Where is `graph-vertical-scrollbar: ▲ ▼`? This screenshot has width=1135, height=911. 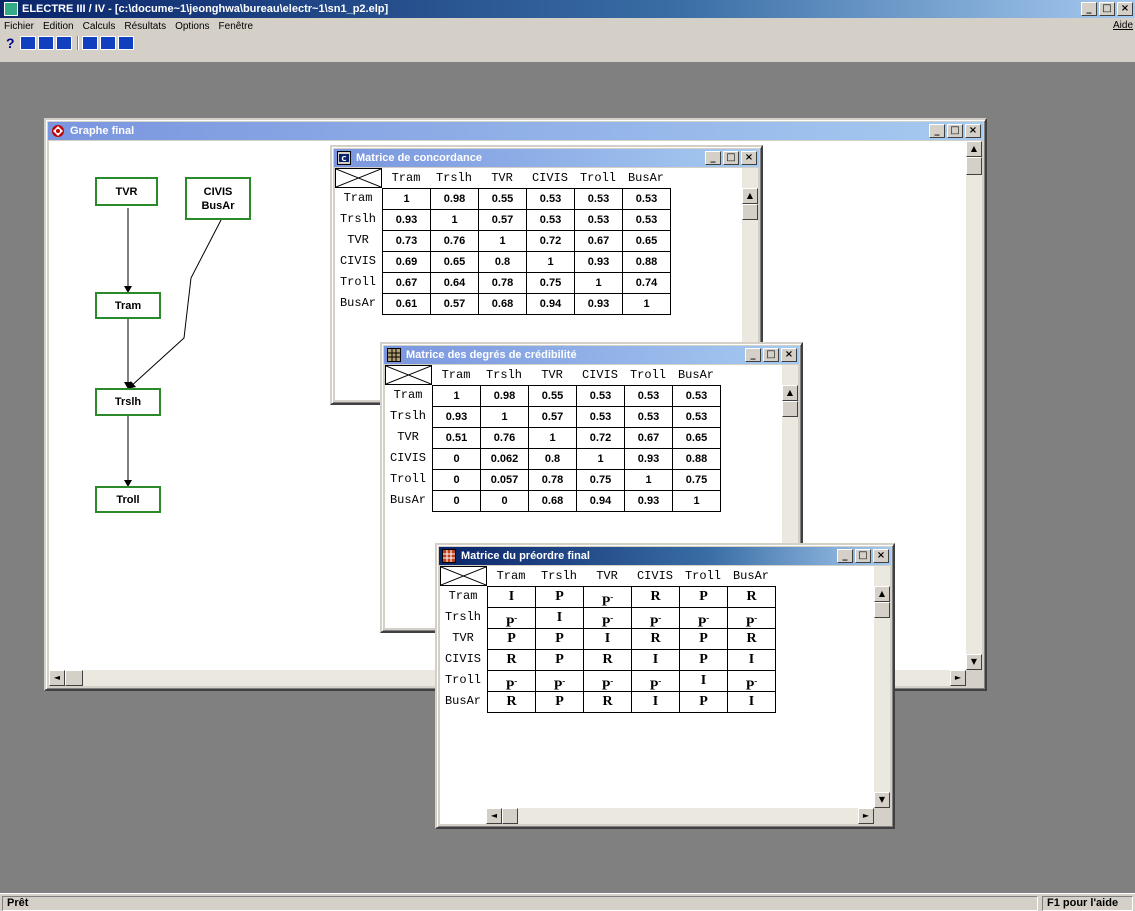
graph-vertical-scrollbar: ▲ ▼ is located at coordinates (974, 405).